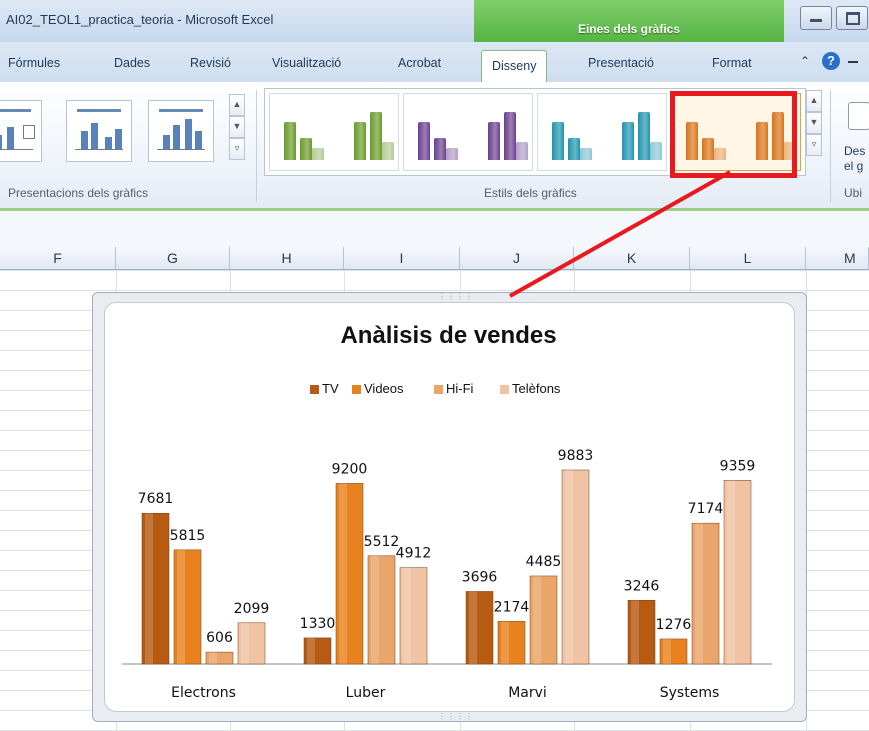  What do you see at coordinates (621, 63) in the screenshot?
I see `tab-presentacio: Presentació` at bounding box center [621, 63].